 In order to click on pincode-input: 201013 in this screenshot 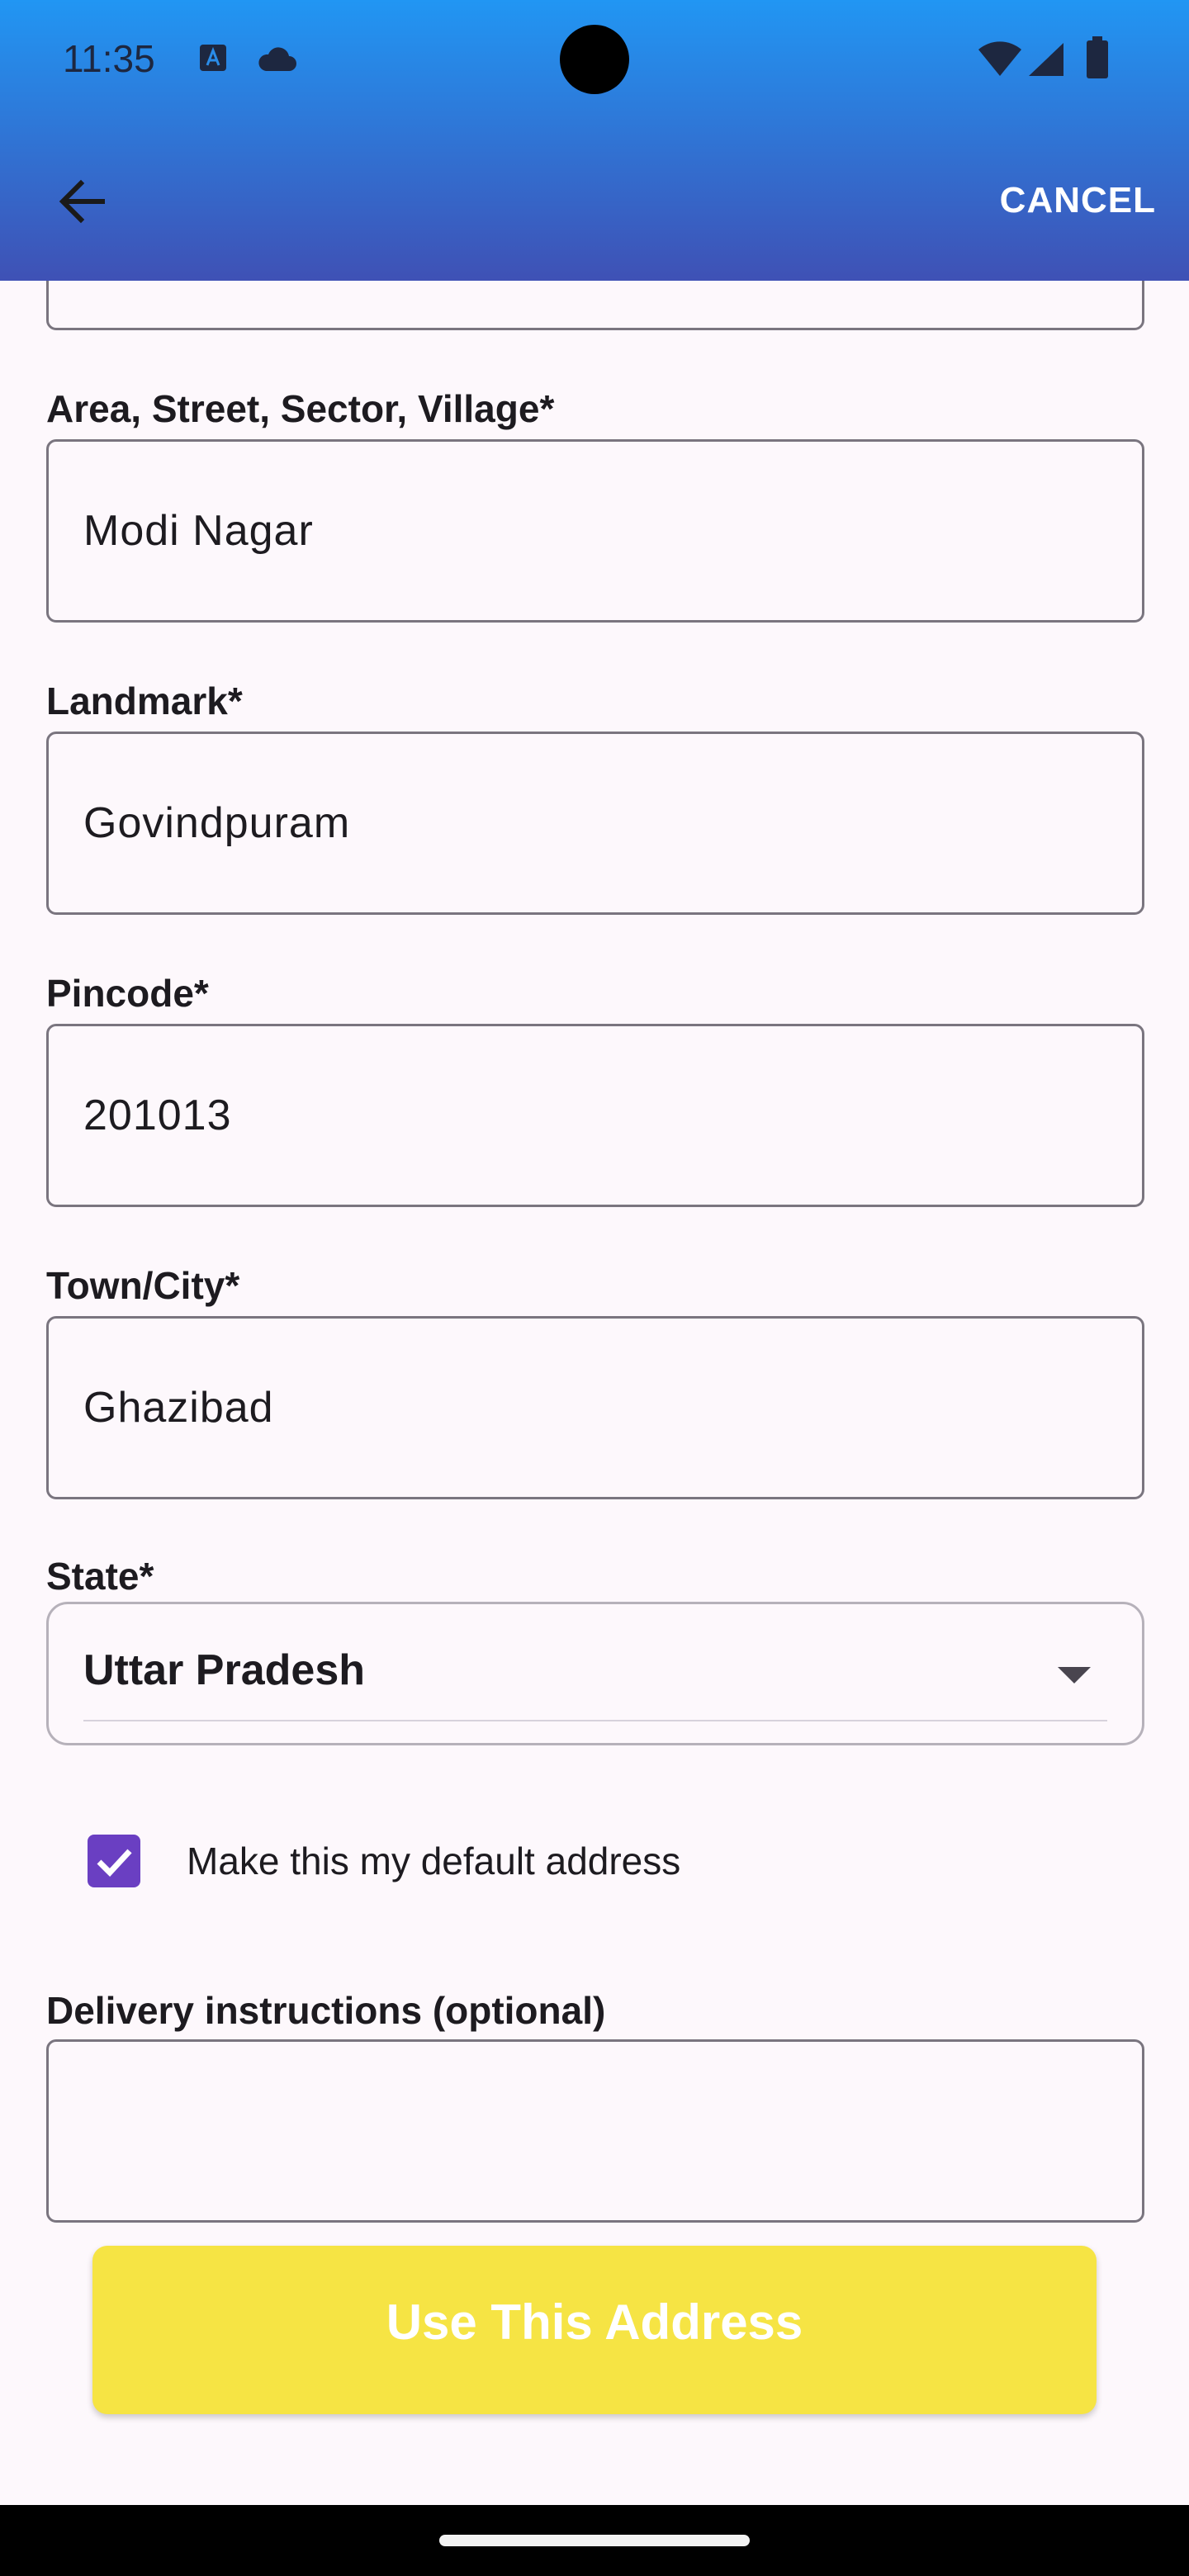, I will do `click(595, 1115)`.